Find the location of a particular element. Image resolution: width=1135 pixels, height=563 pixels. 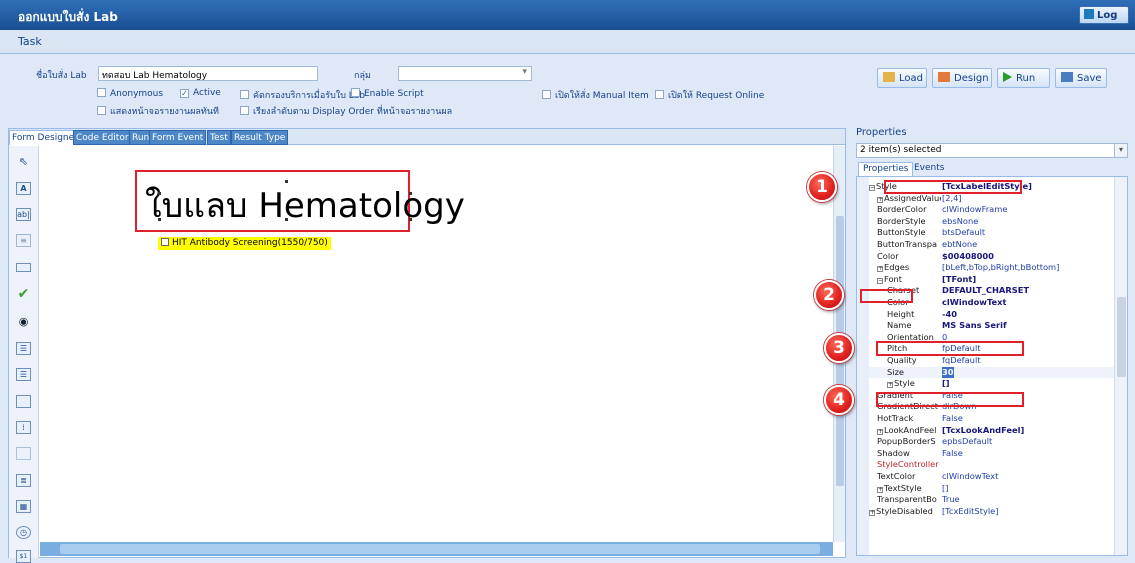

property-row: Quality fqDefault is located at coordinates (992, 360).